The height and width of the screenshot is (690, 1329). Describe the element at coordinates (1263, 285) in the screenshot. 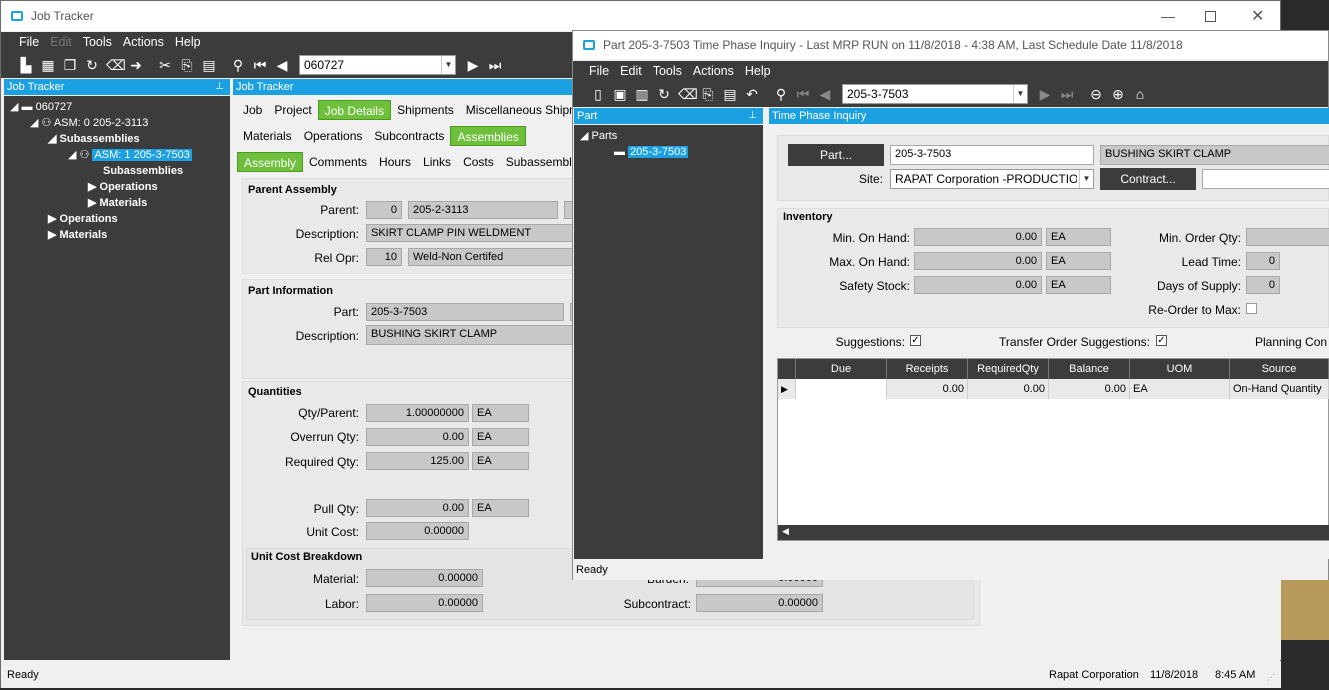

I see `days-of-supply-field: 0` at that location.